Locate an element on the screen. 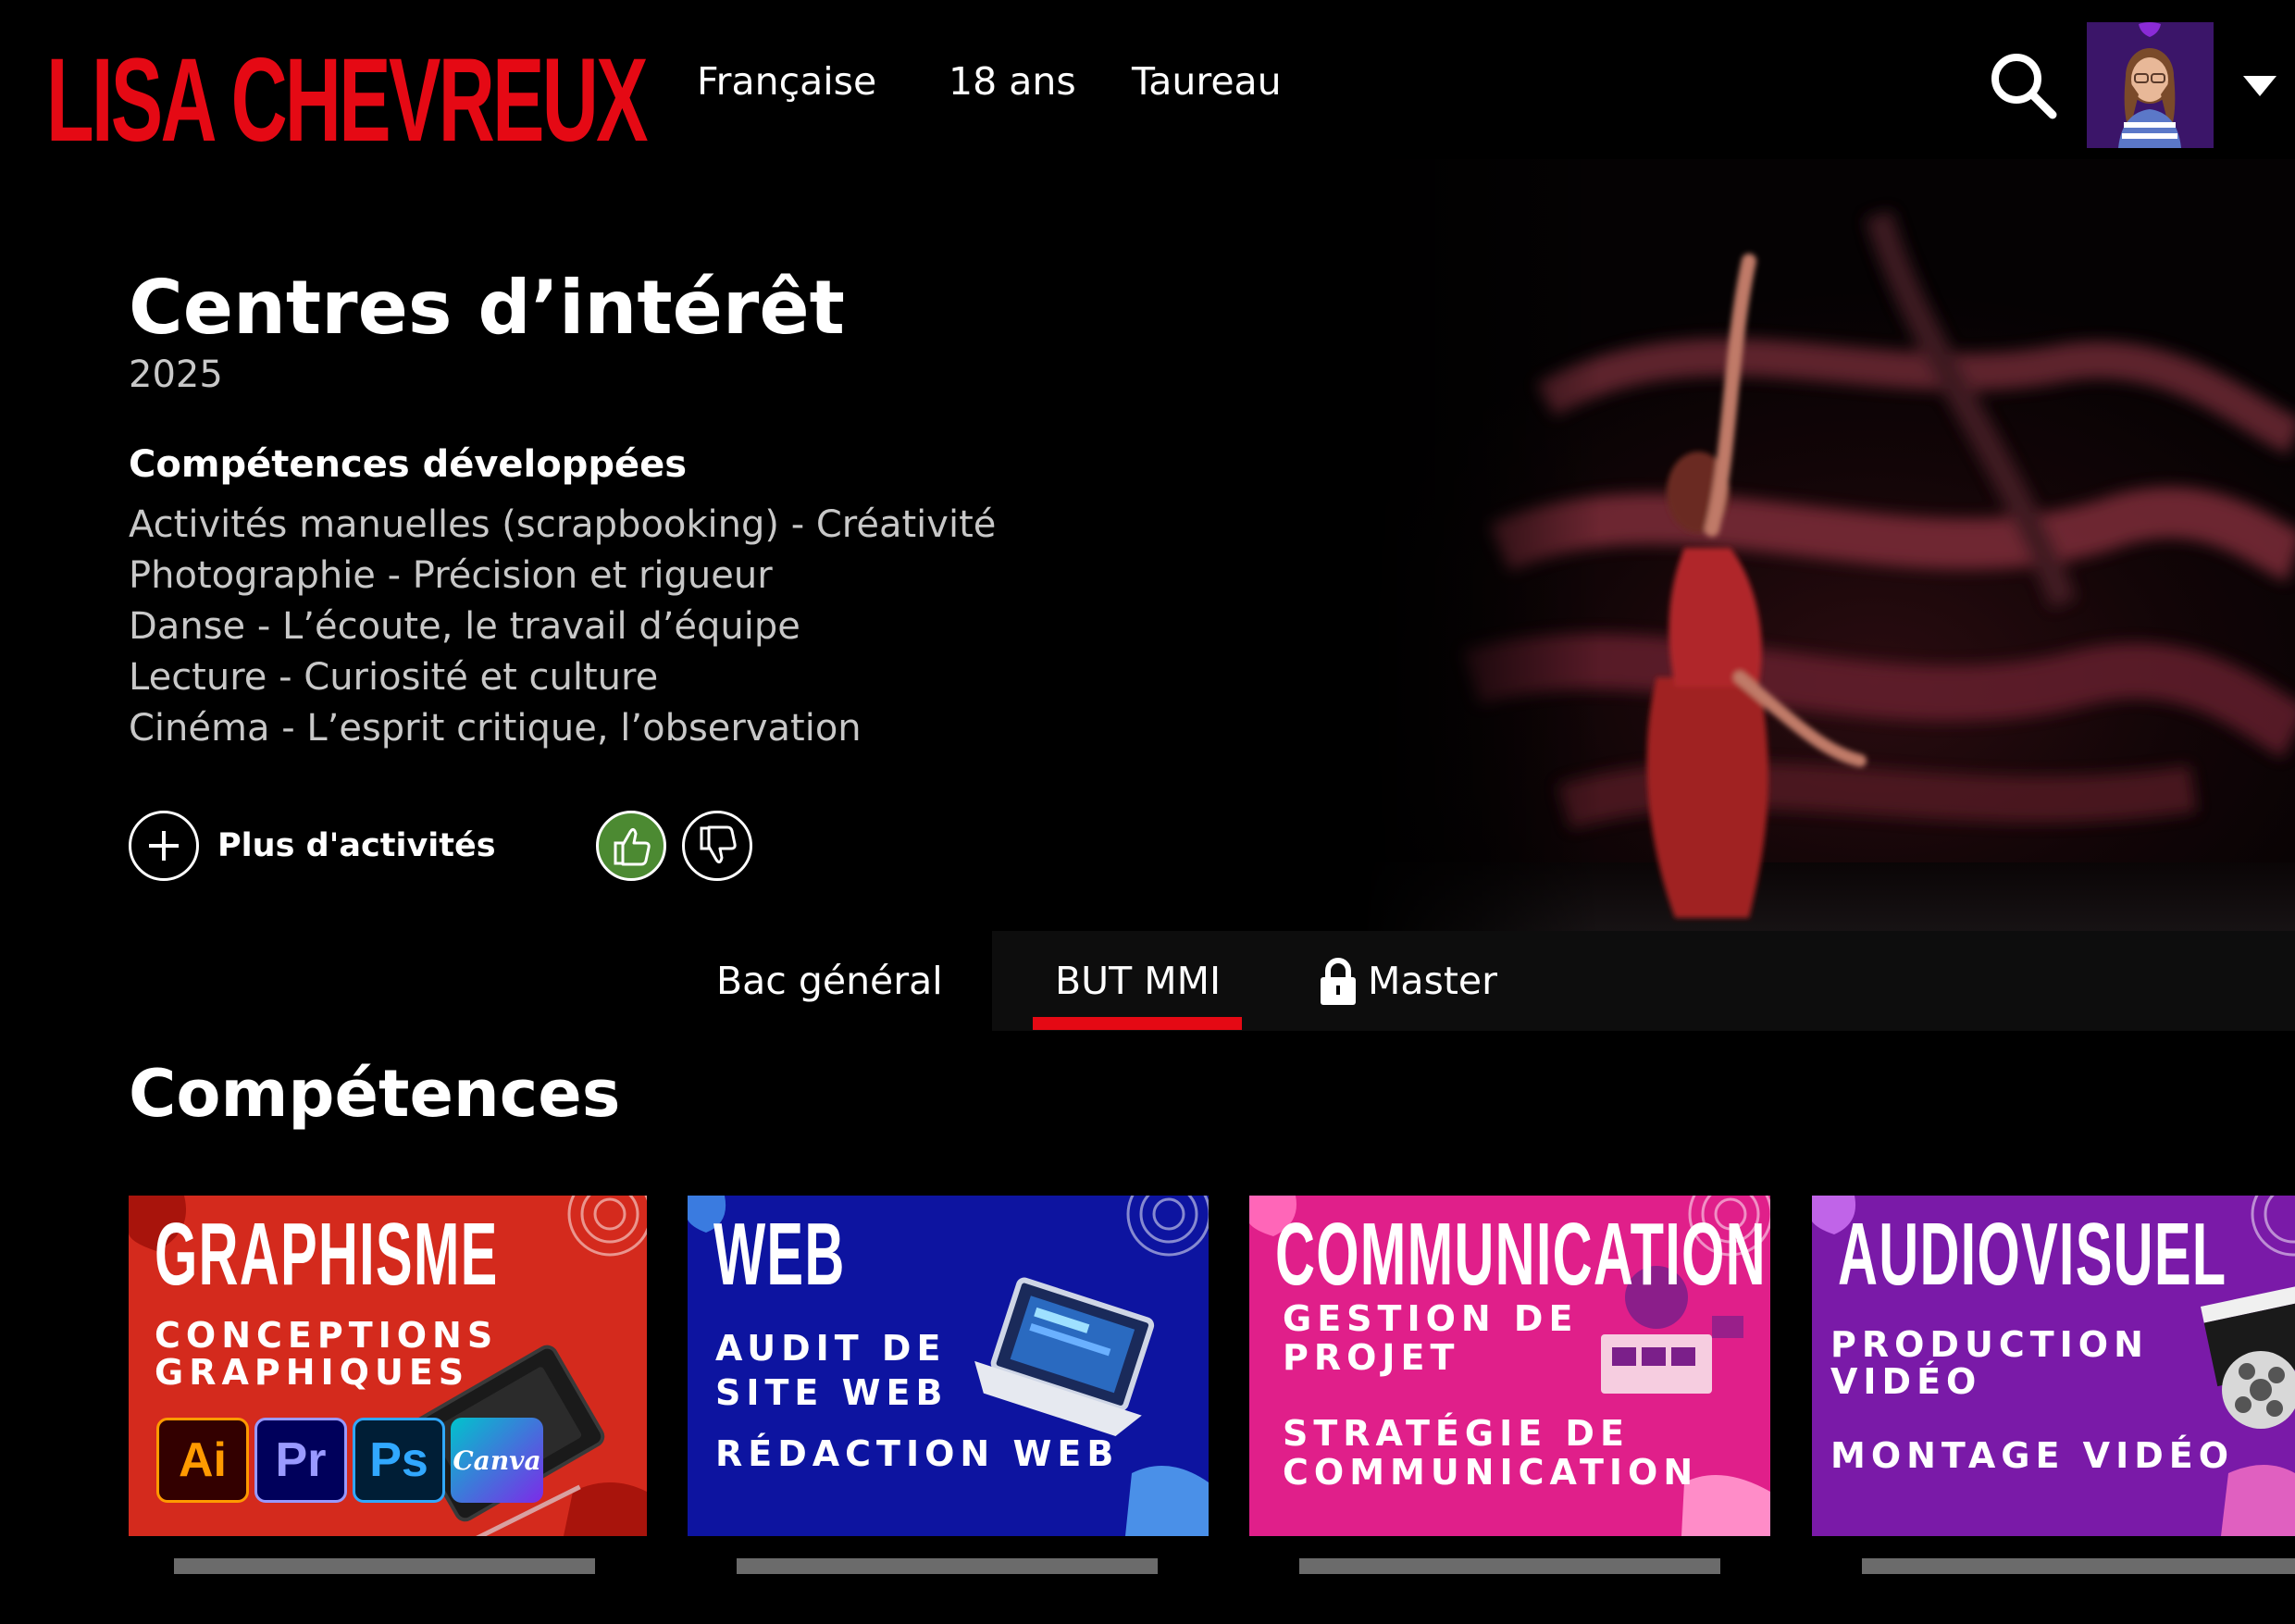  card-line: GESTION DE is located at coordinates (1431, 1318).